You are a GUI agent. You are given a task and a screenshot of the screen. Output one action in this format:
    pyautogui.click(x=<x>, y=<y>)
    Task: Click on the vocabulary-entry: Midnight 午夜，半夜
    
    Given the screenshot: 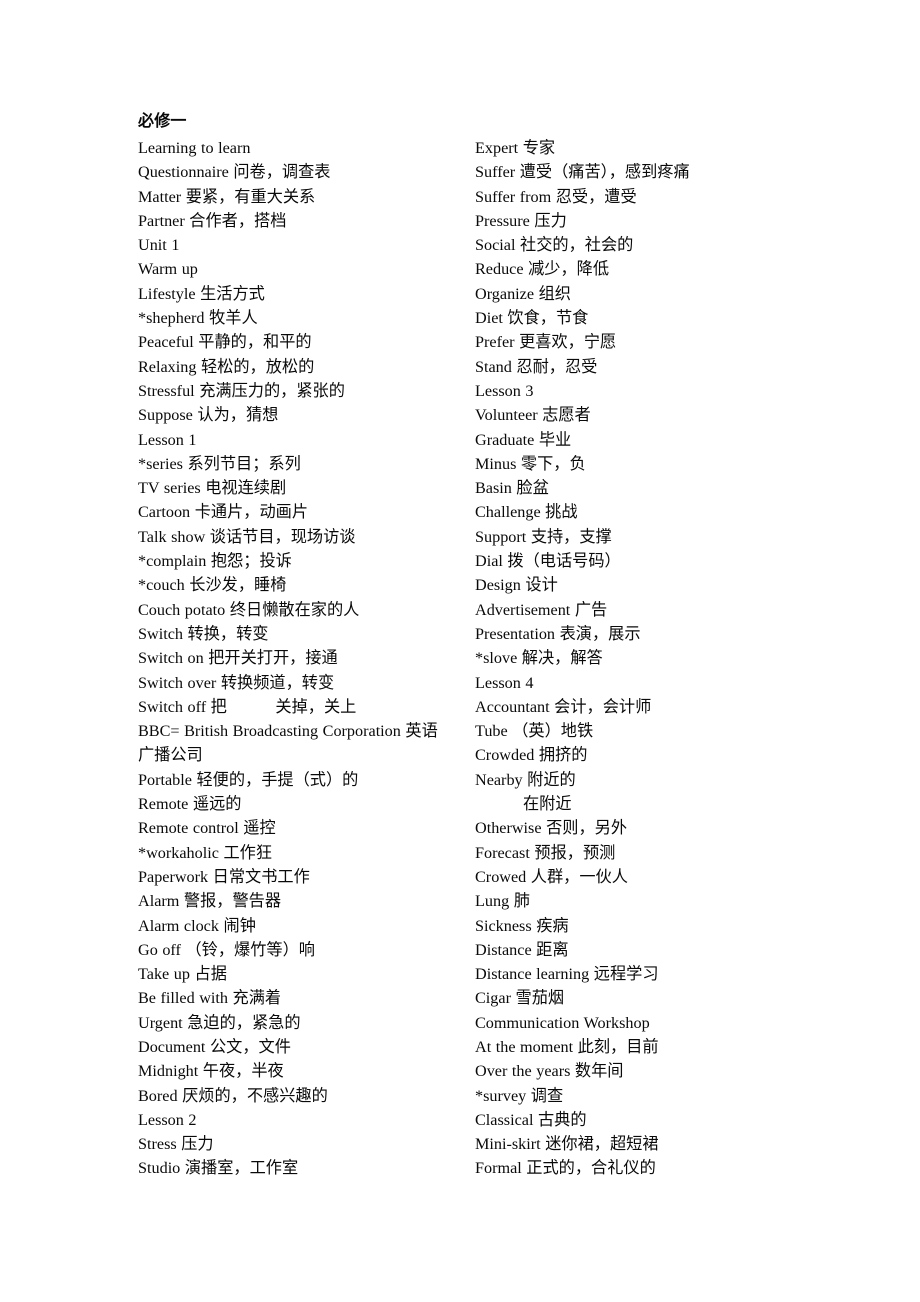 What is the action you would take?
    pyautogui.click(x=211, y=1071)
    